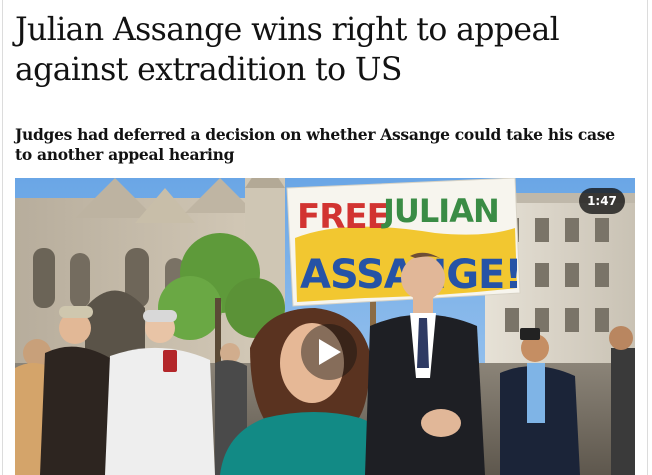  What do you see at coordinates (602, 201) in the screenshot?
I see `video-duration-badge: 1:47` at bounding box center [602, 201].